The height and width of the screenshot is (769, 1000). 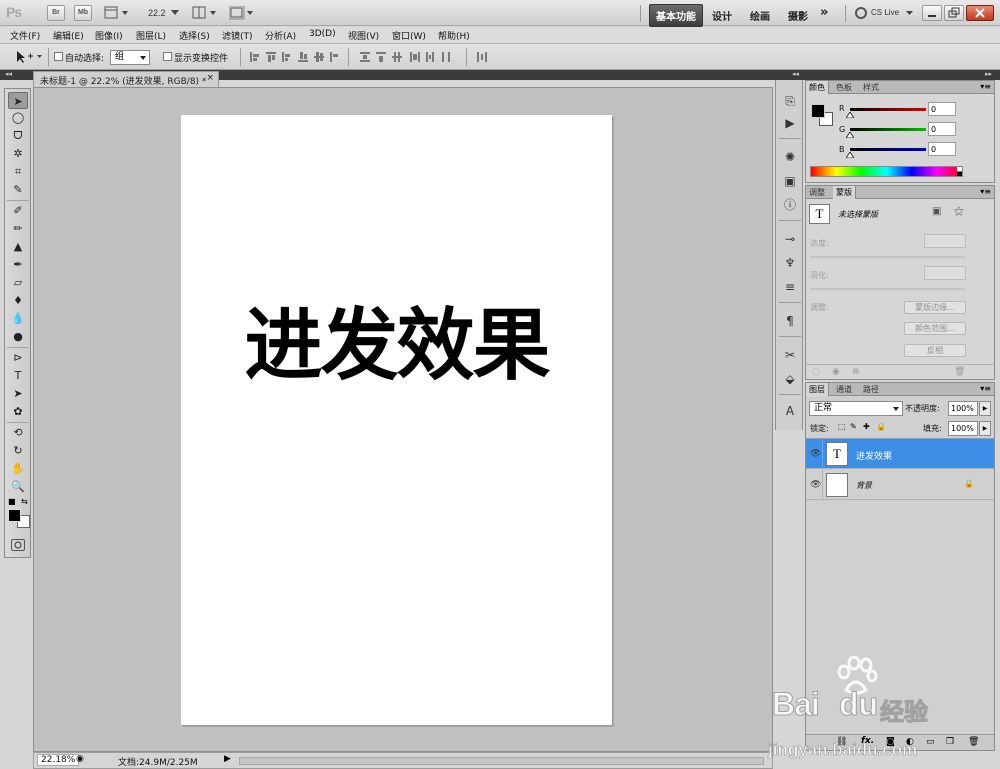 What do you see at coordinates (885, 12) in the screenshot?
I see `cs-live-label: CS Live` at bounding box center [885, 12].